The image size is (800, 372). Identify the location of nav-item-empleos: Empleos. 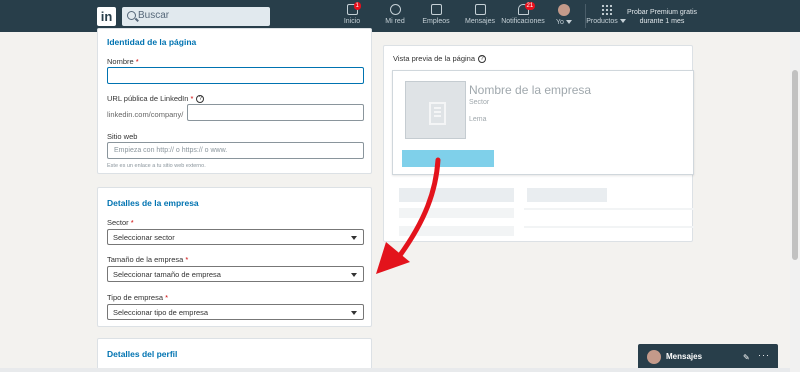
(436, 17).